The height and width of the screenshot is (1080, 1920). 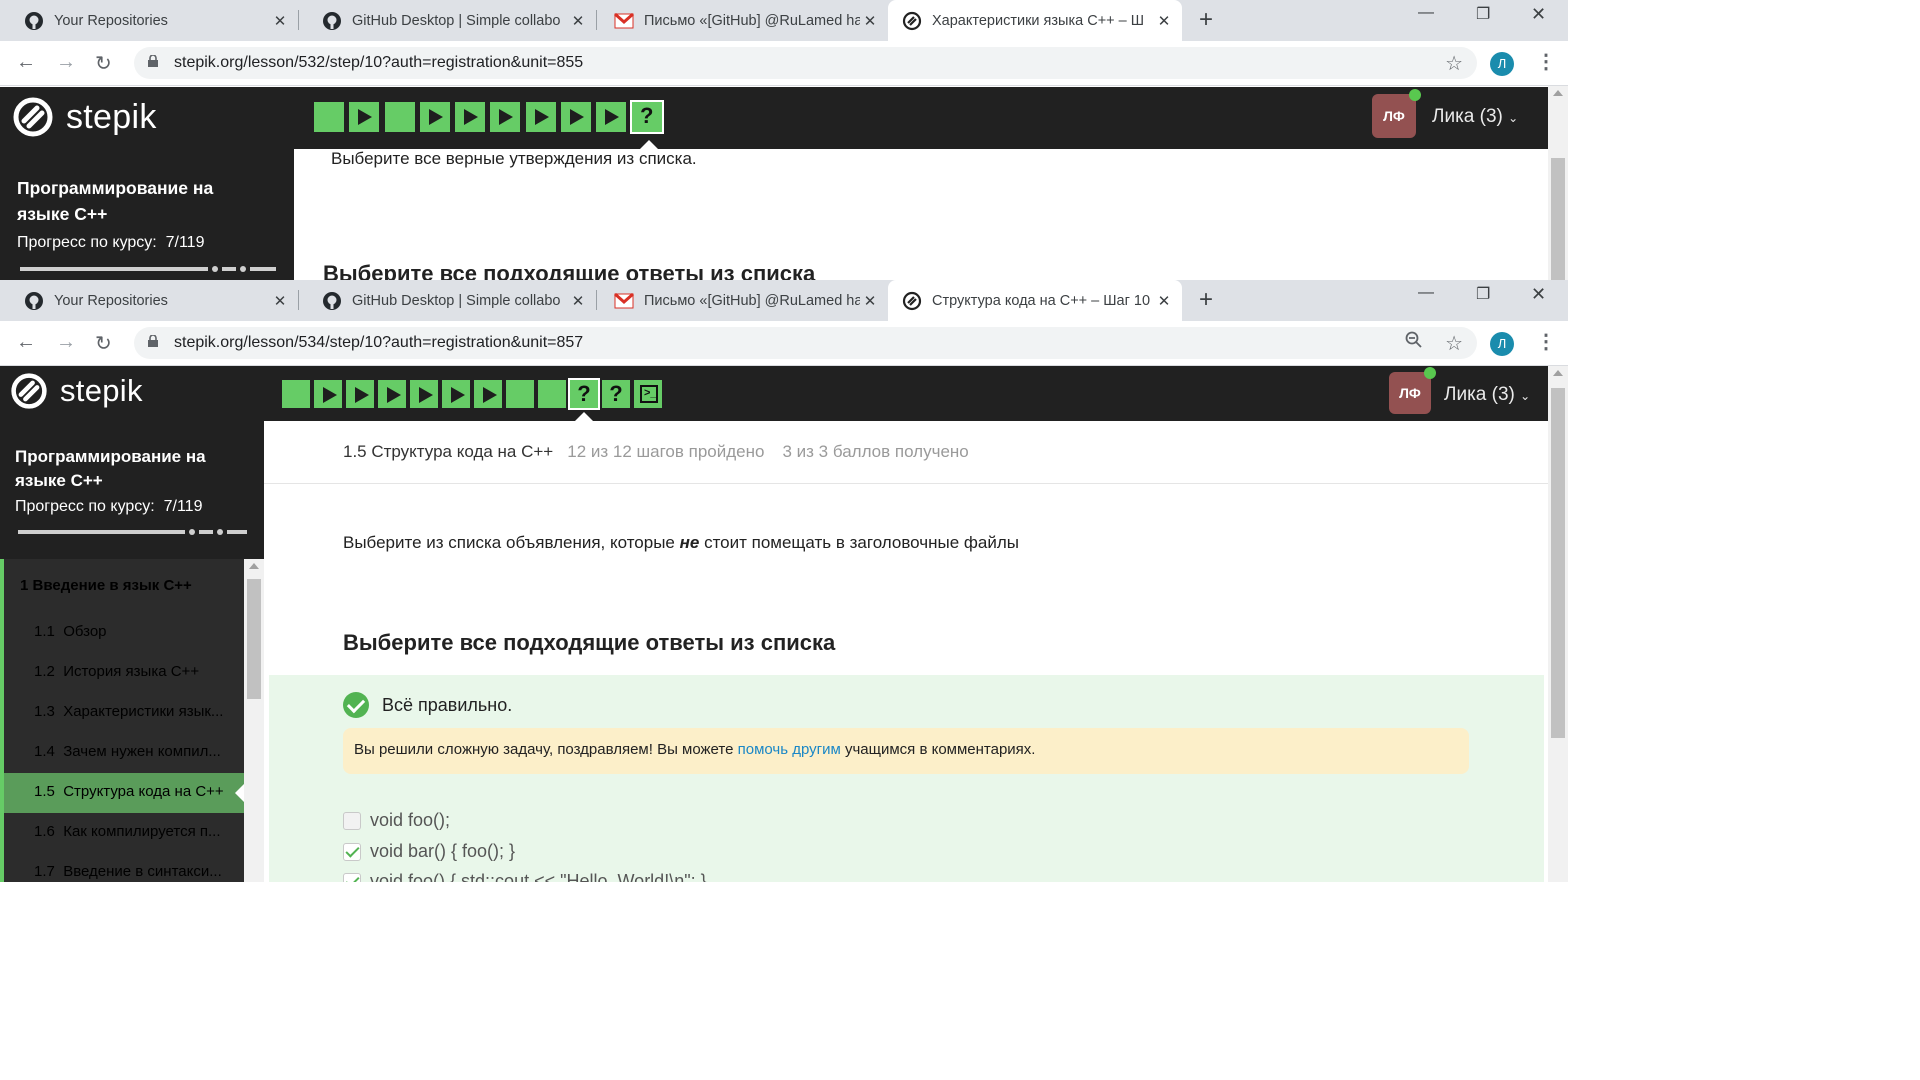 What do you see at coordinates (254, 639) in the screenshot?
I see `toc-scrollbar-thumb` at bounding box center [254, 639].